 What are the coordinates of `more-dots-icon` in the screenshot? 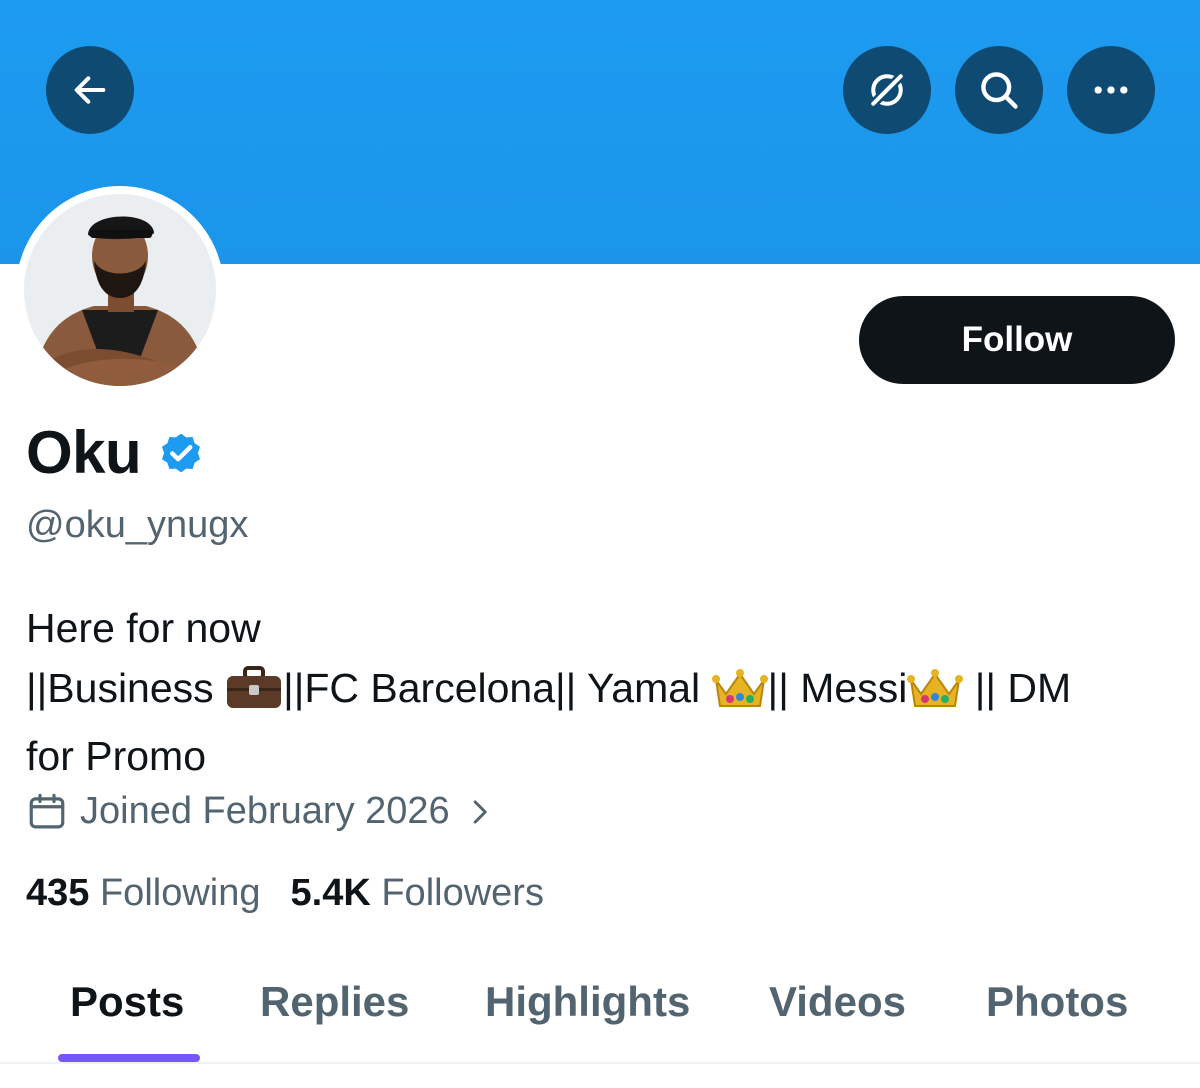 It's located at (1111, 90).